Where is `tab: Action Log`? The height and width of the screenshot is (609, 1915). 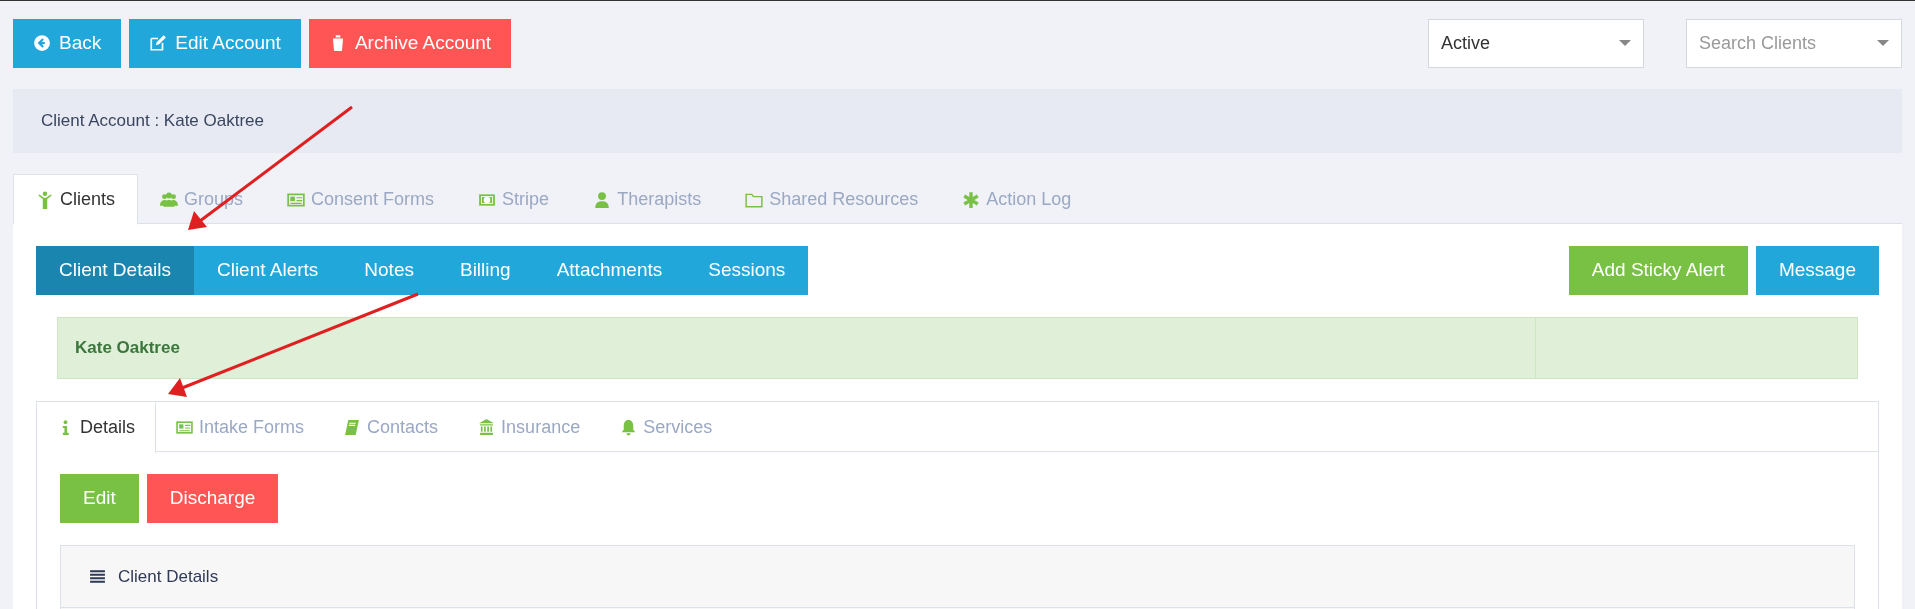
tab: Action Log is located at coordinates (1017, 199).